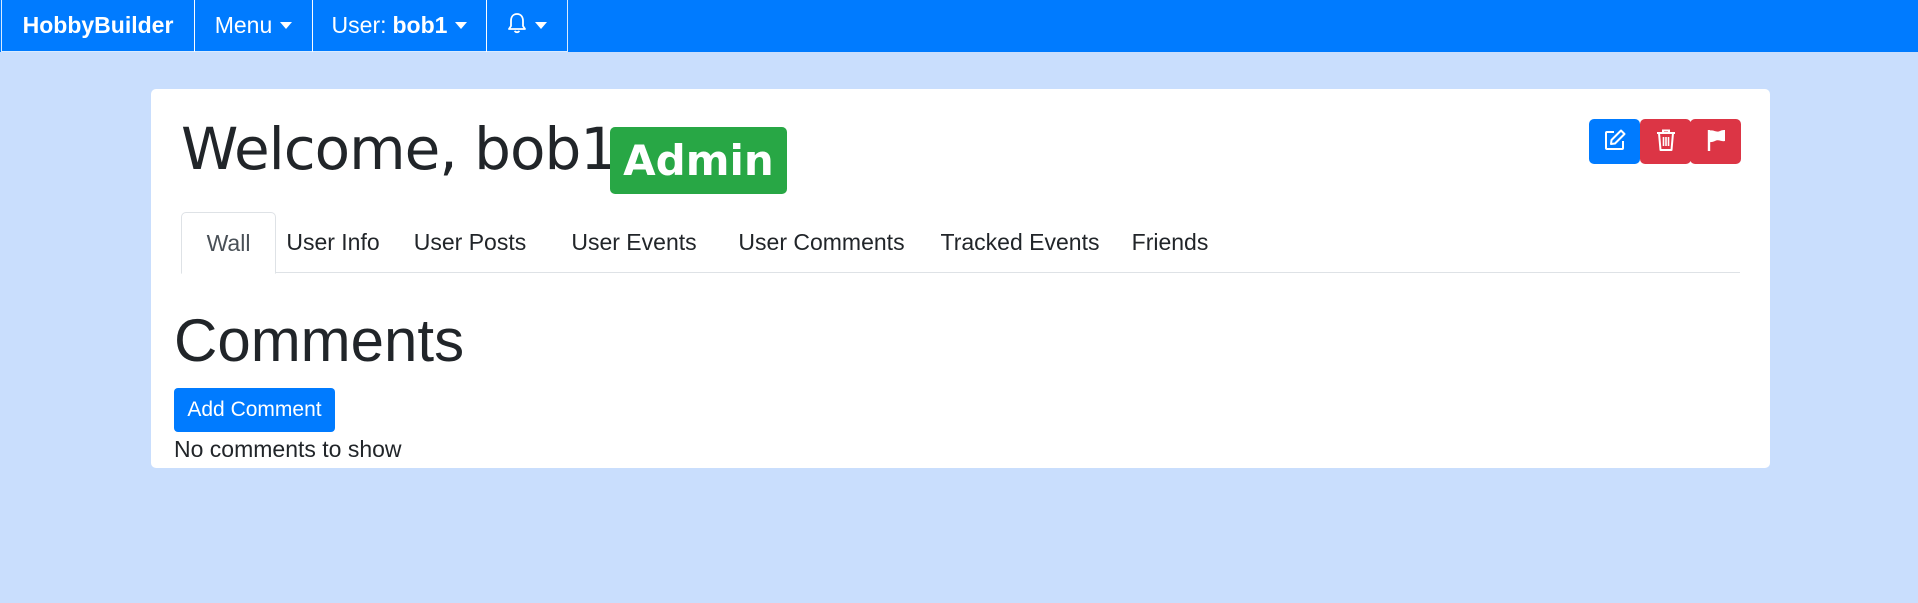 The image size is (1918, 603). What do you see at coordinates (288, 449) in the screenshot?
I see `no-comments-message: No comments to show` at bounding box center [288, 449].